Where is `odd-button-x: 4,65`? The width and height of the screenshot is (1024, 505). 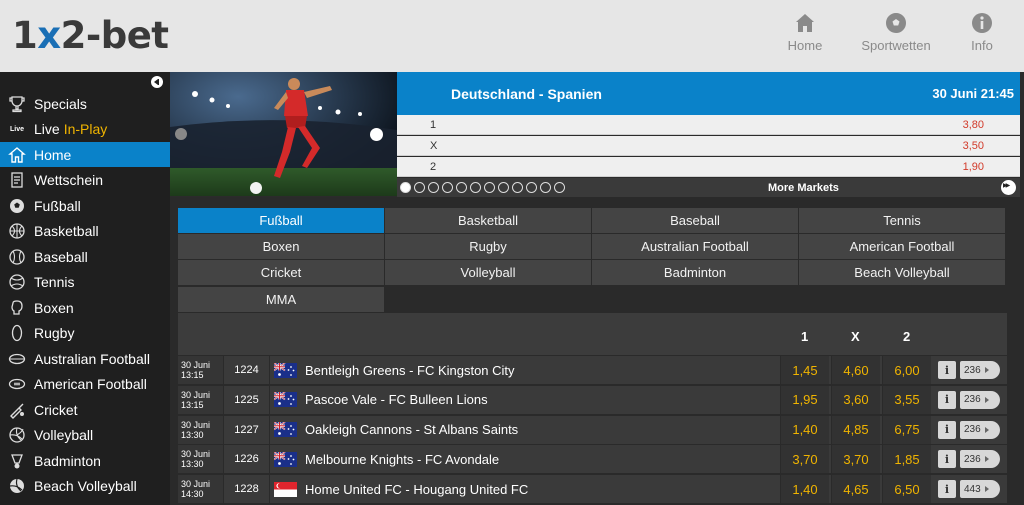 odd-button-x: 4,65 is located at coordinates (855, 489).